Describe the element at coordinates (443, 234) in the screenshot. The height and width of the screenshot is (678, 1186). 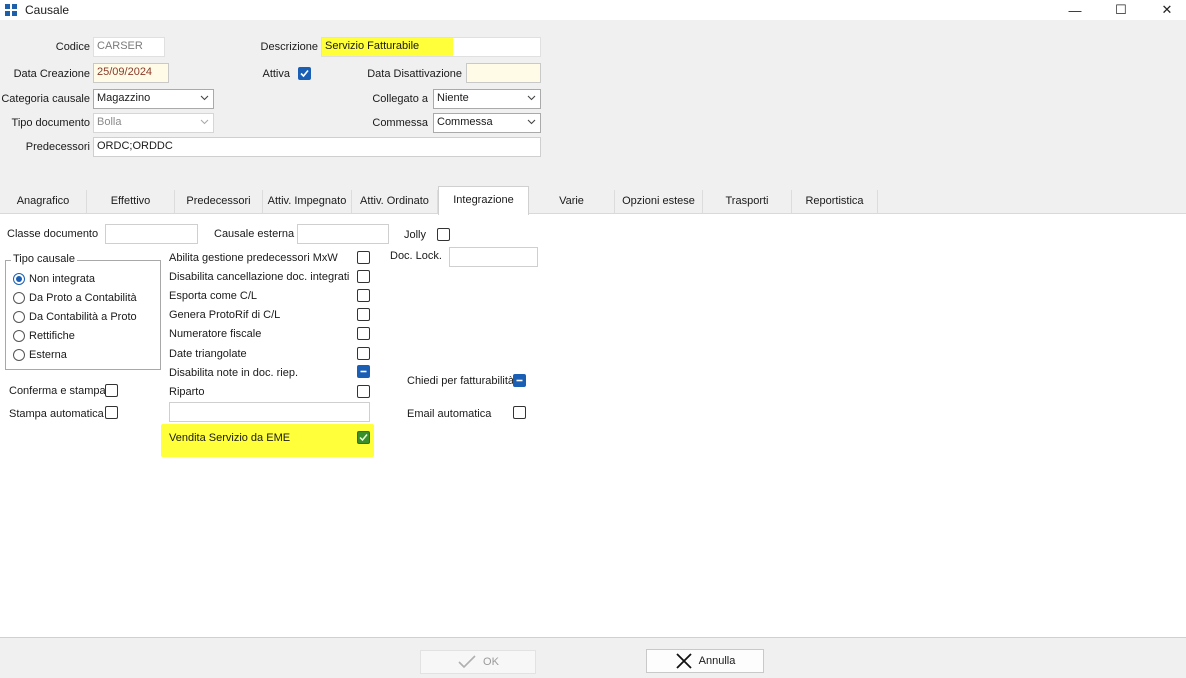
I see `jolly-checkbox` at that location.